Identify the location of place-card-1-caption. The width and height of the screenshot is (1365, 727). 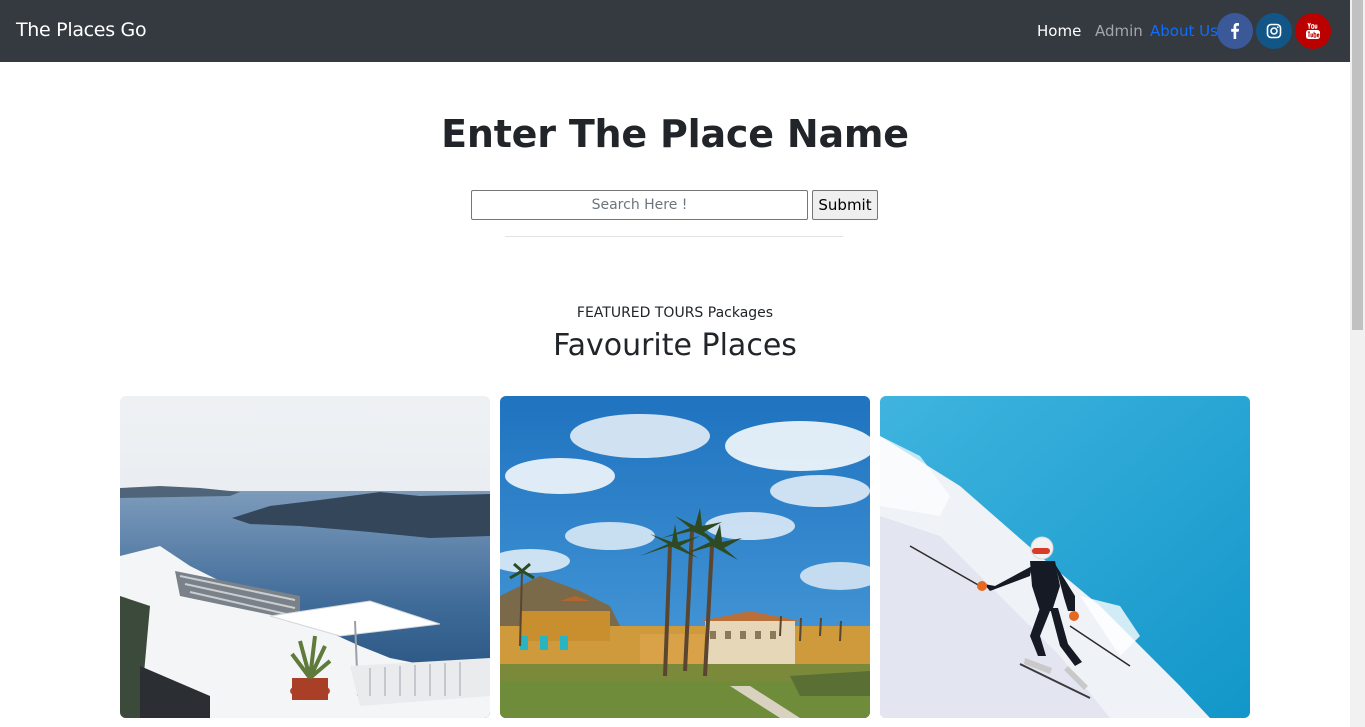
(305, 723).